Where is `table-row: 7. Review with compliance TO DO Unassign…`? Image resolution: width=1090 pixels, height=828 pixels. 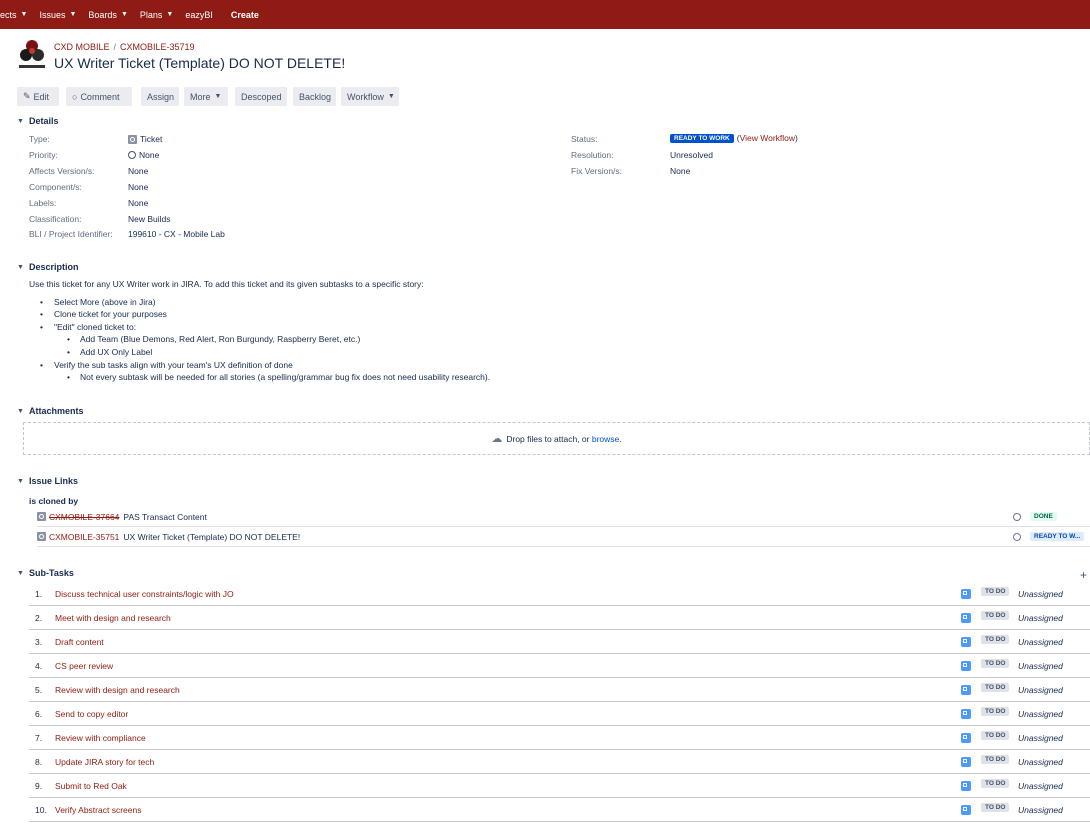
table-row: 7. Review with compliance TO DO Unassign… is located at coordinates (559, 738).